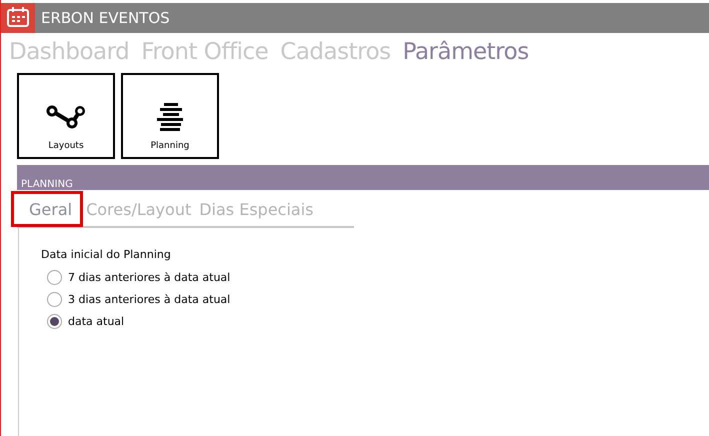  What do you see at coordinates (139, 213) in the screenshot?
I see `tab: Cores/Layout` at bounding box center [139, 213].